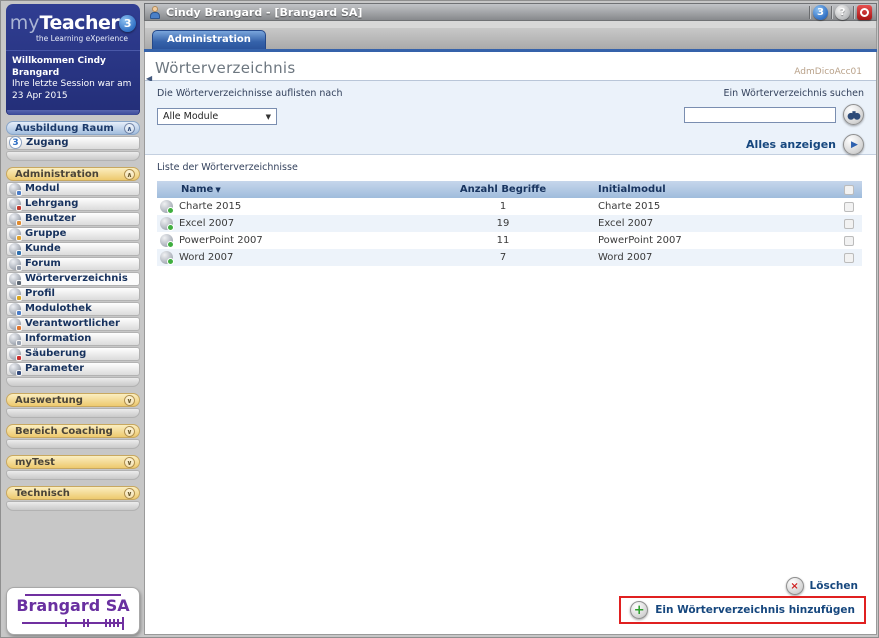 Image resolution: width=879 pixels, height=638 pixels. I want to click on dictionary-name: Word 2007, so click(206, 257).